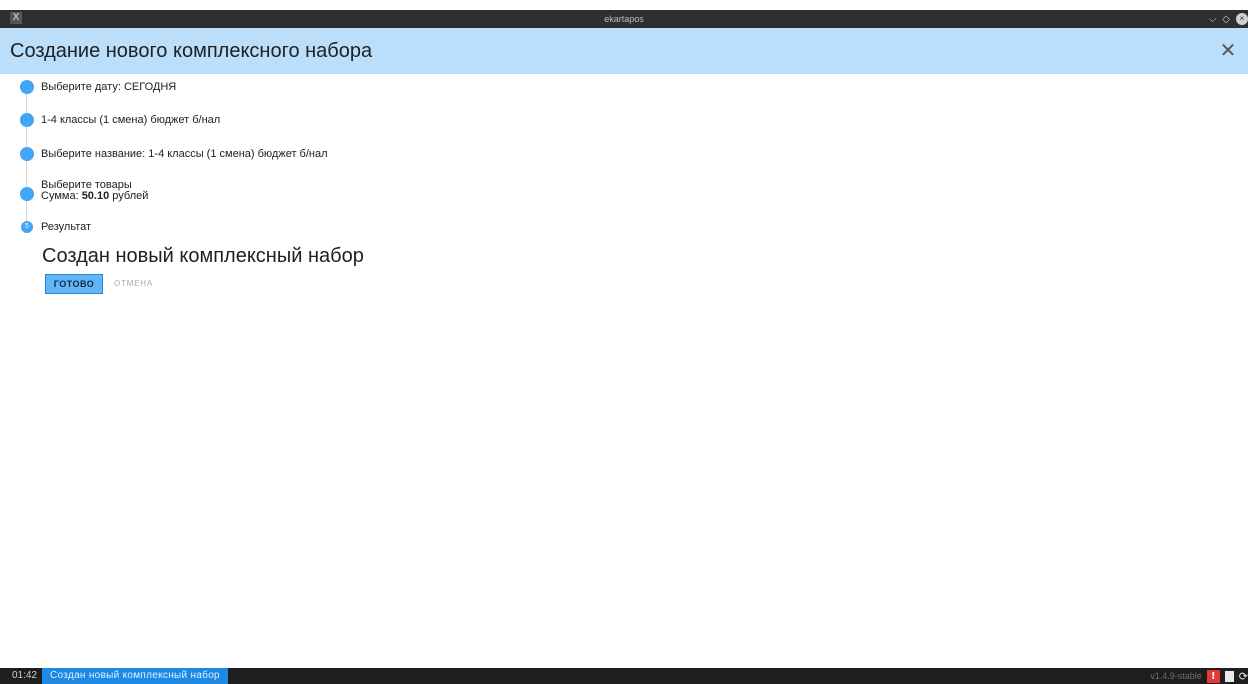 The height and width of the screenshot is (684, 1248). I want to click on minimize-icon: ⌵, so click(1213, 19).